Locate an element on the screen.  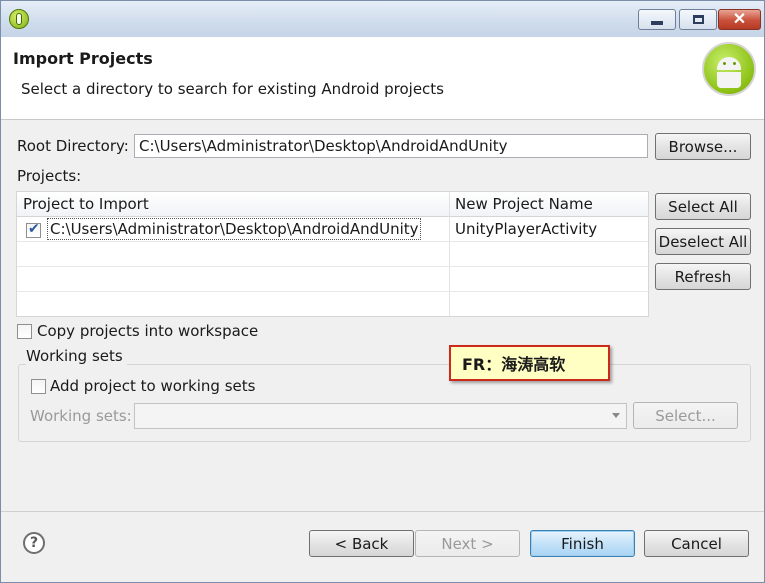
minimize-button is located at coordinates (657, 19).